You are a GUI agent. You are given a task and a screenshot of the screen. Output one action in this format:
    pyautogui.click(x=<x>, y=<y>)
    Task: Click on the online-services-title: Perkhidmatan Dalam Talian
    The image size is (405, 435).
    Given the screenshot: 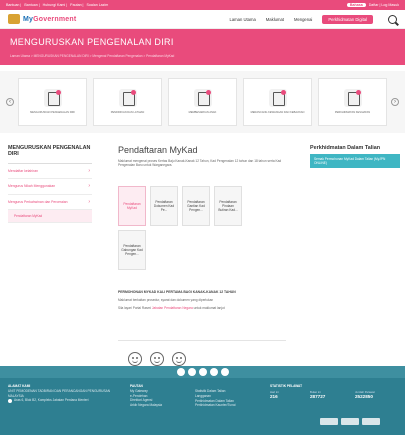 What is the action you would take?
    pyautogui.click(x=345, y=148)
    